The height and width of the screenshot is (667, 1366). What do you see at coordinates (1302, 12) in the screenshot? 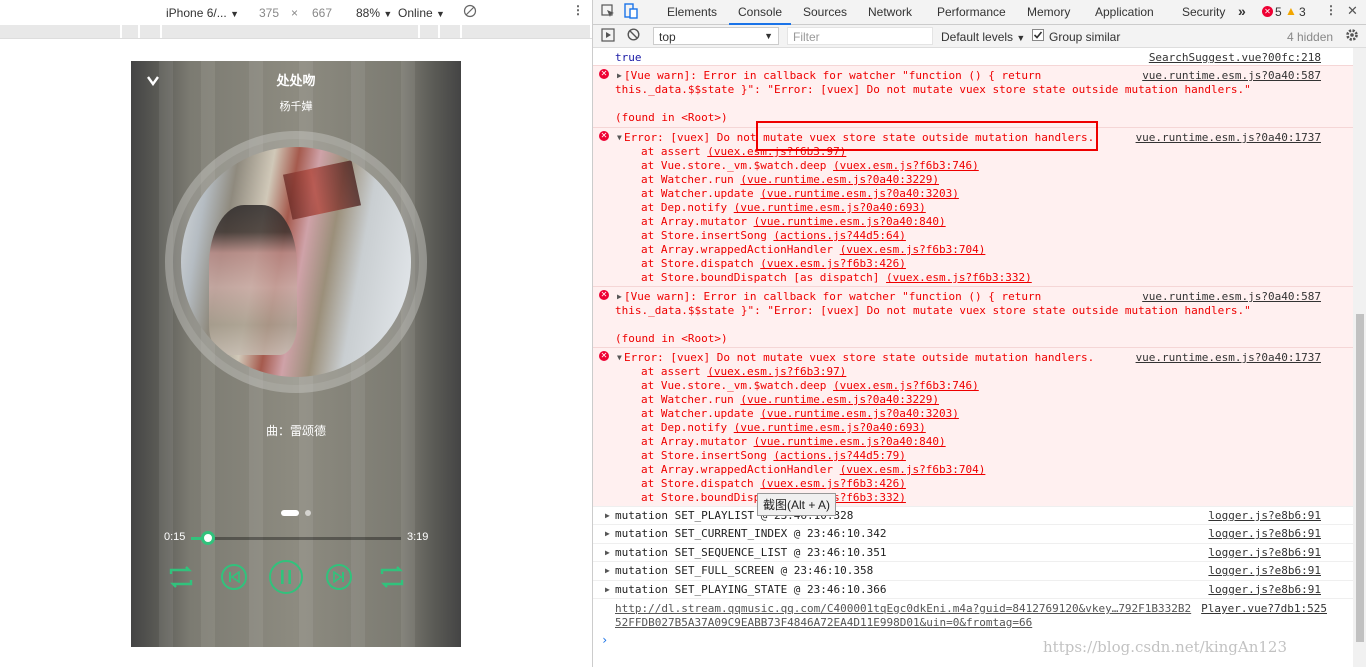
I see `warning-count: 3` at bounding box center [1302, 12].